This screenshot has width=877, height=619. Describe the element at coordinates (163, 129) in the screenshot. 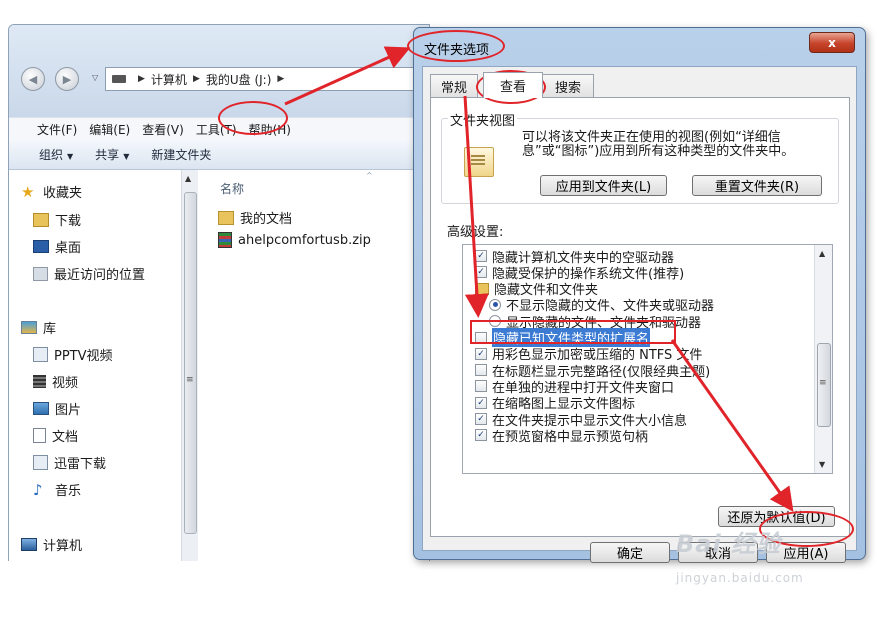

I see `menu-view: 查看(V)` at that location.